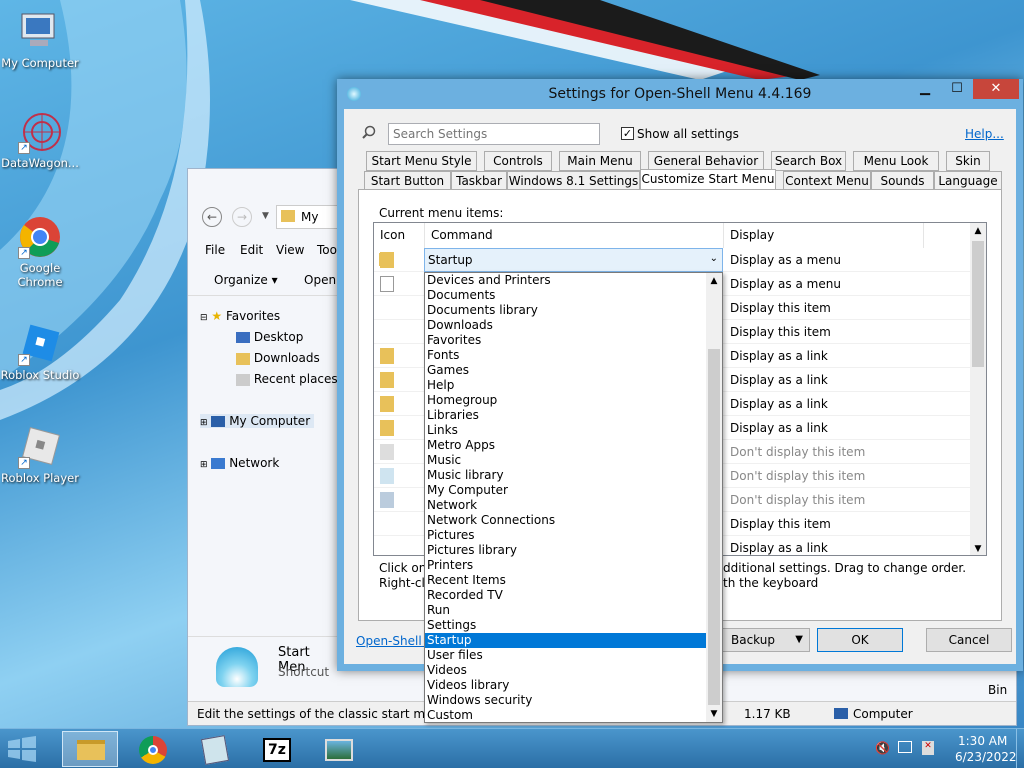  I want to click on taskbar-7zip: 7z, so click(276, 749).